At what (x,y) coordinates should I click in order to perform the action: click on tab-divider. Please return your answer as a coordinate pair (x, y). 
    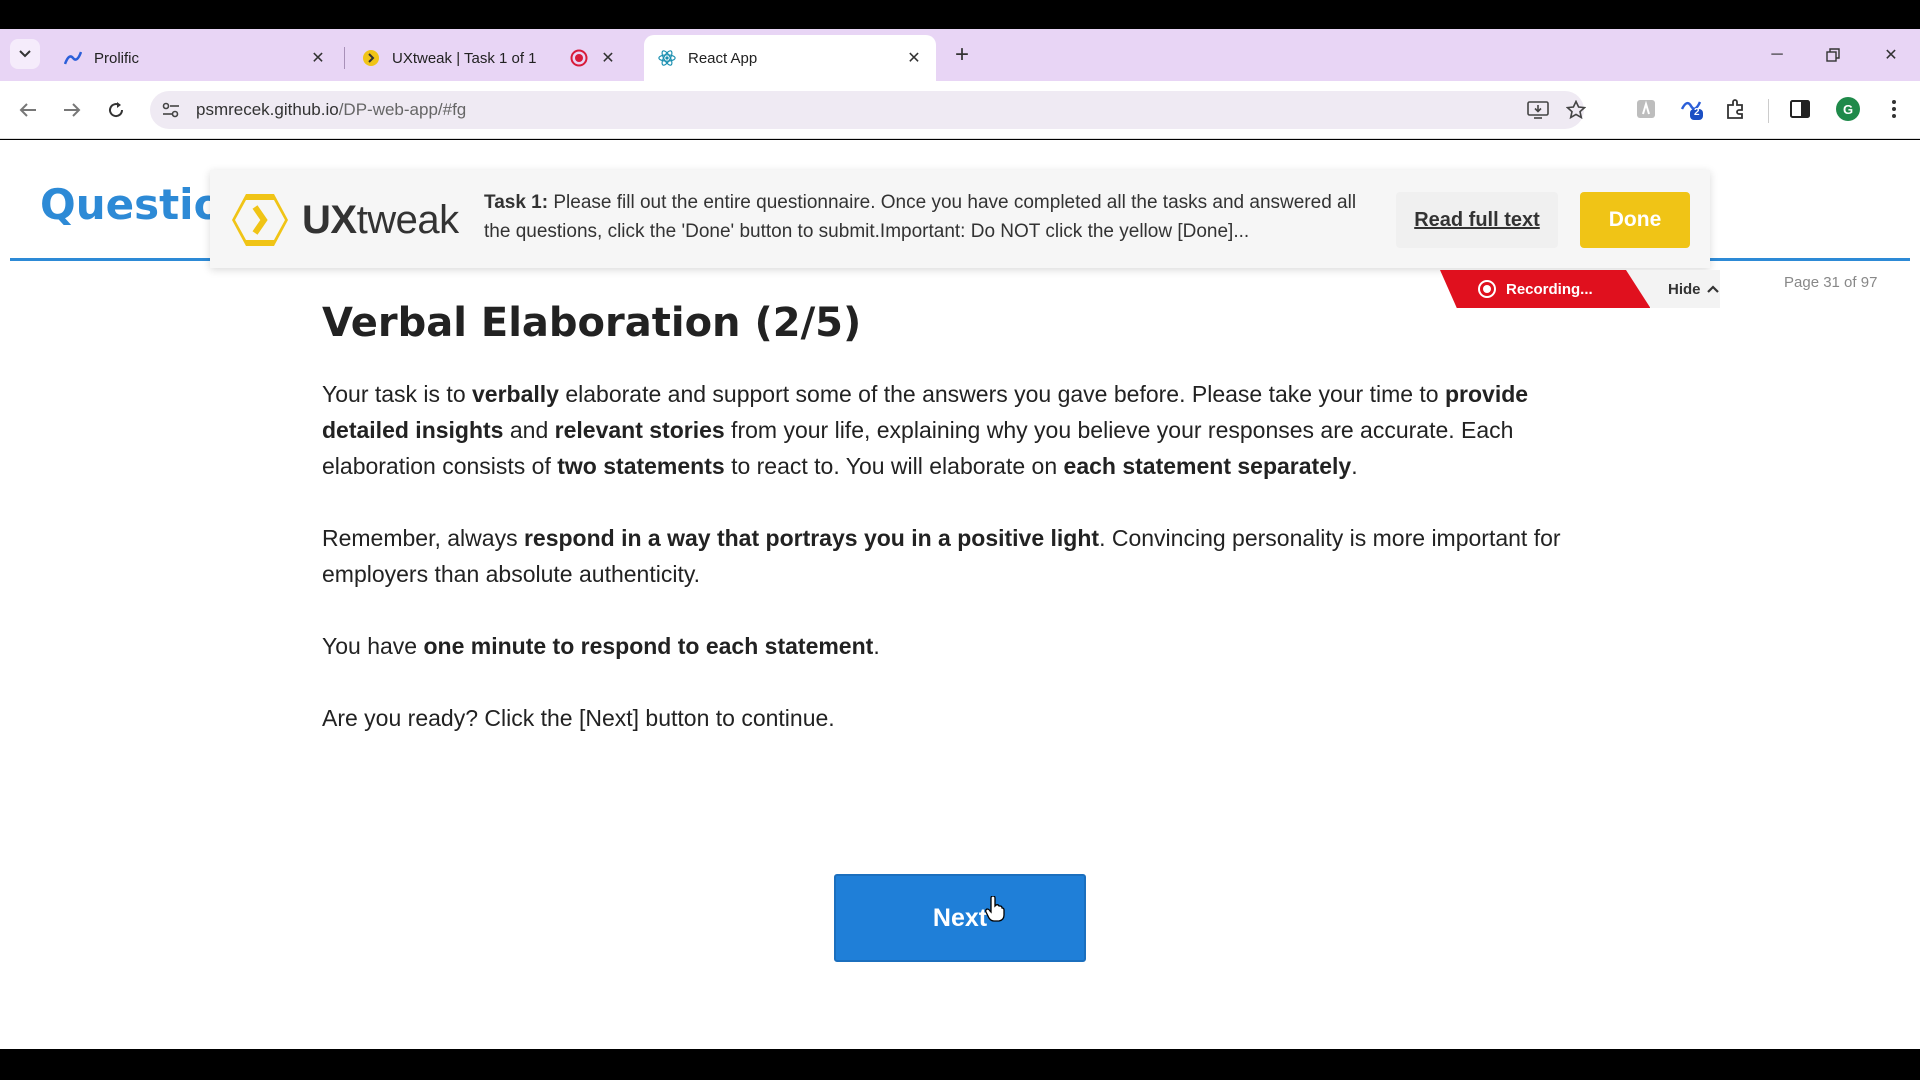
    Looking at the image, I should click on (344, 58).